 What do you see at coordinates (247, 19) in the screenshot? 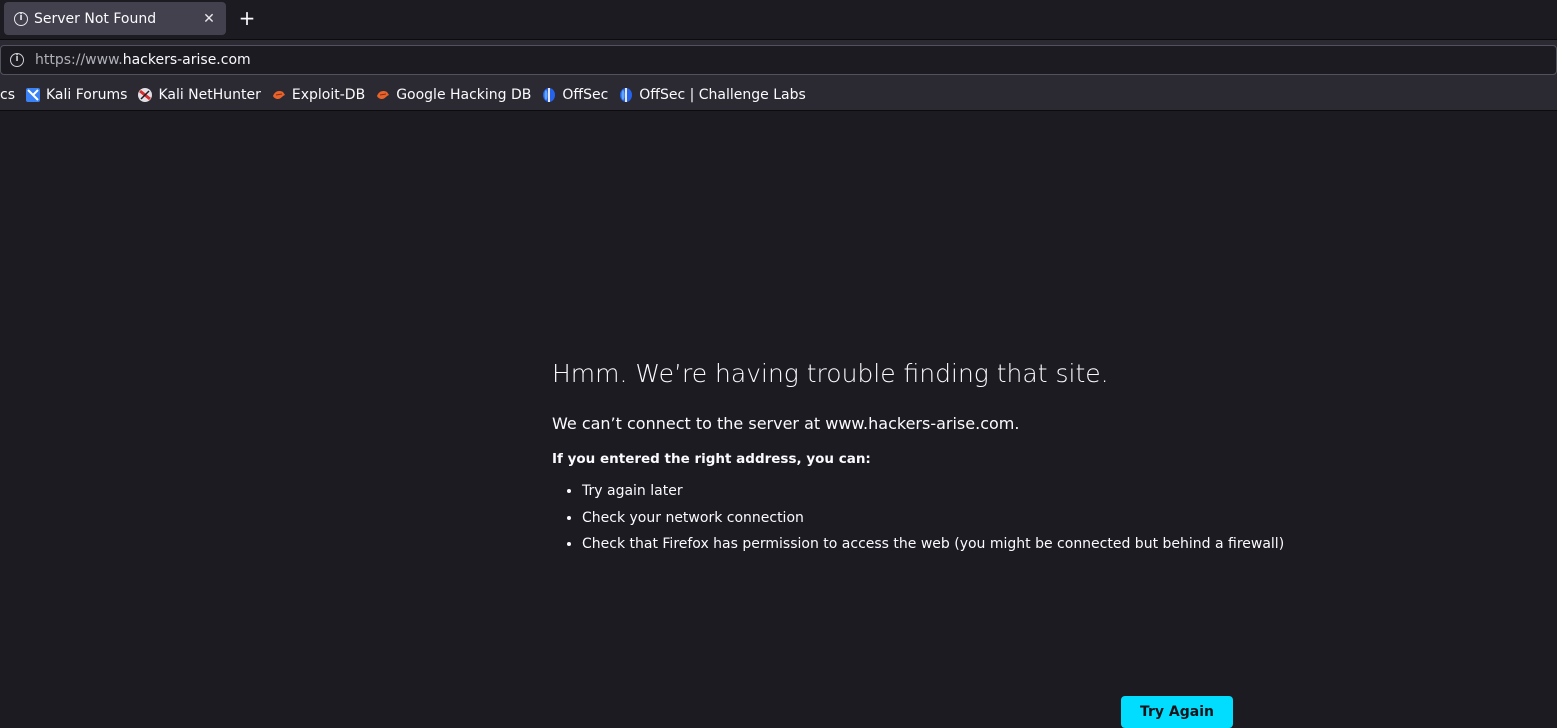
I see `new-tab-button: +` at bounding box center [247, 19].